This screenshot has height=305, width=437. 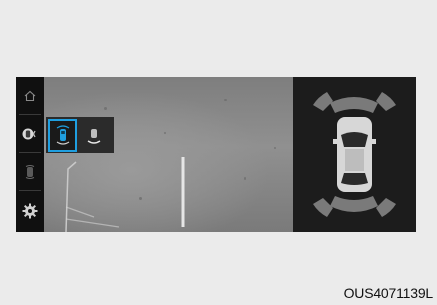 I want to click on parking-sensor-panel, so click(x=354, y=154).